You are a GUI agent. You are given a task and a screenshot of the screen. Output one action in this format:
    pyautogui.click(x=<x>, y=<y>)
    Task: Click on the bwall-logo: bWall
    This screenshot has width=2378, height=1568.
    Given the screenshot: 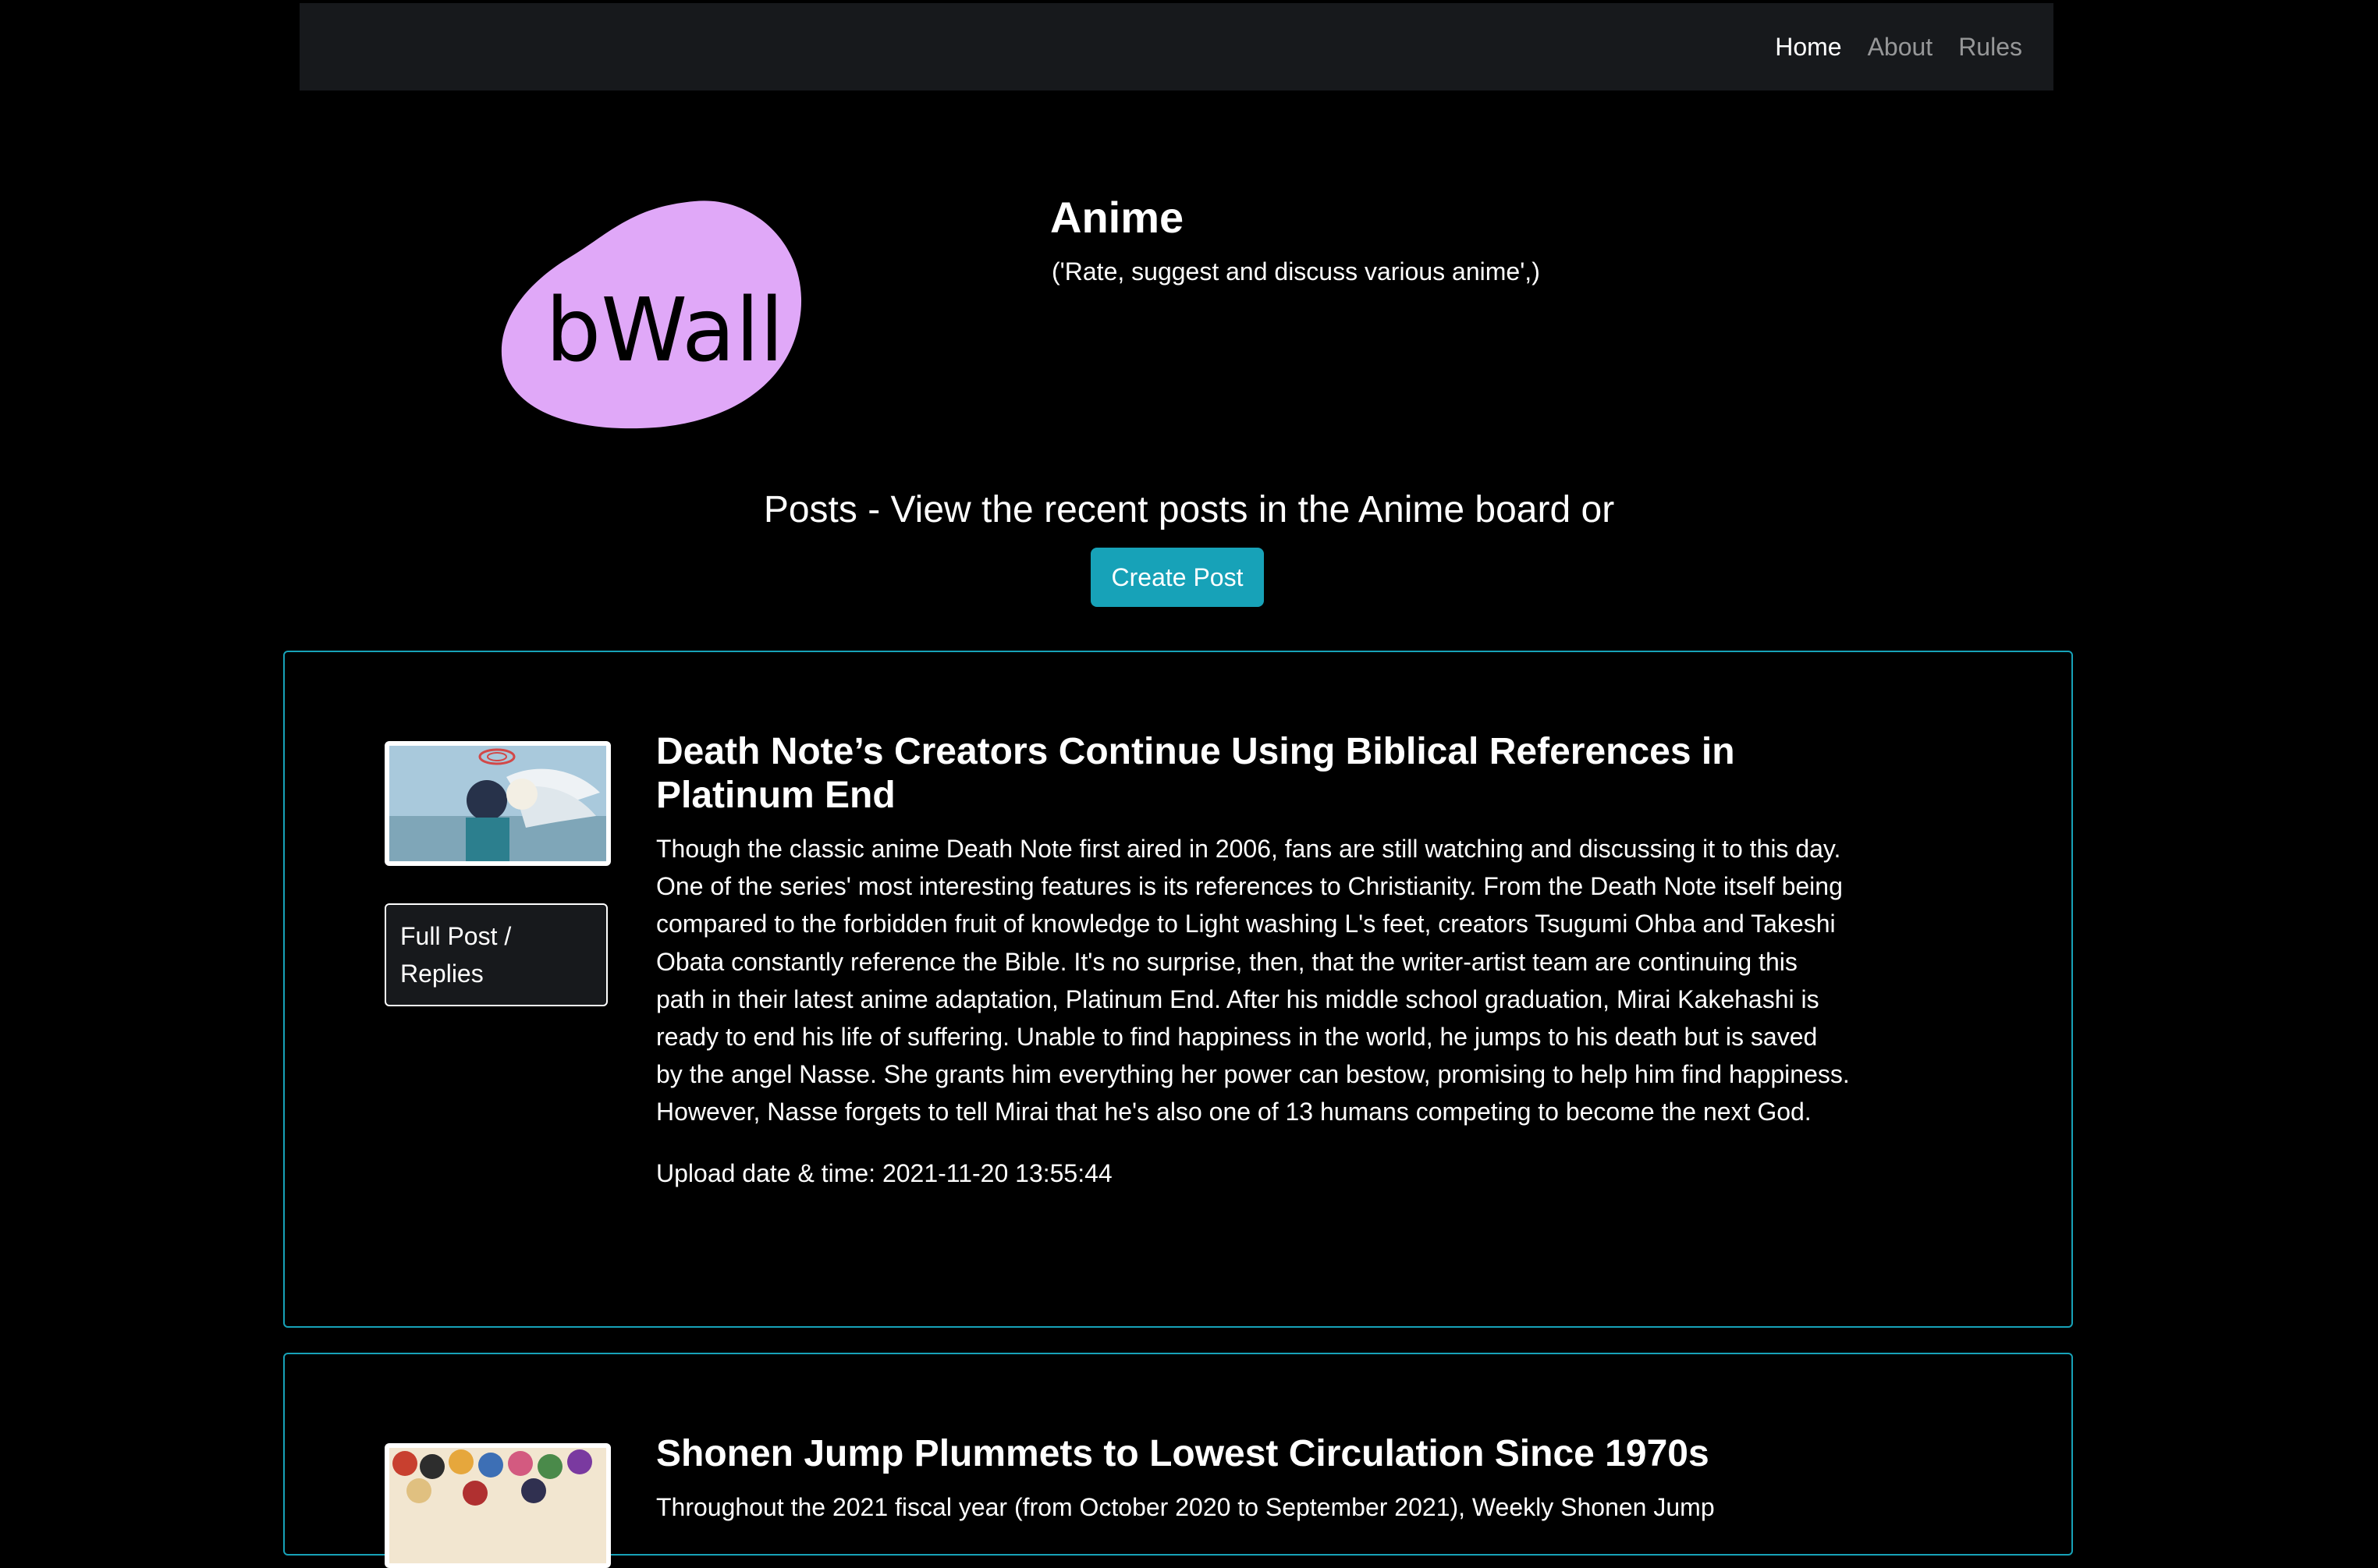 What is the action you would take?
    pyautogui.click(x=651, y=308)
    